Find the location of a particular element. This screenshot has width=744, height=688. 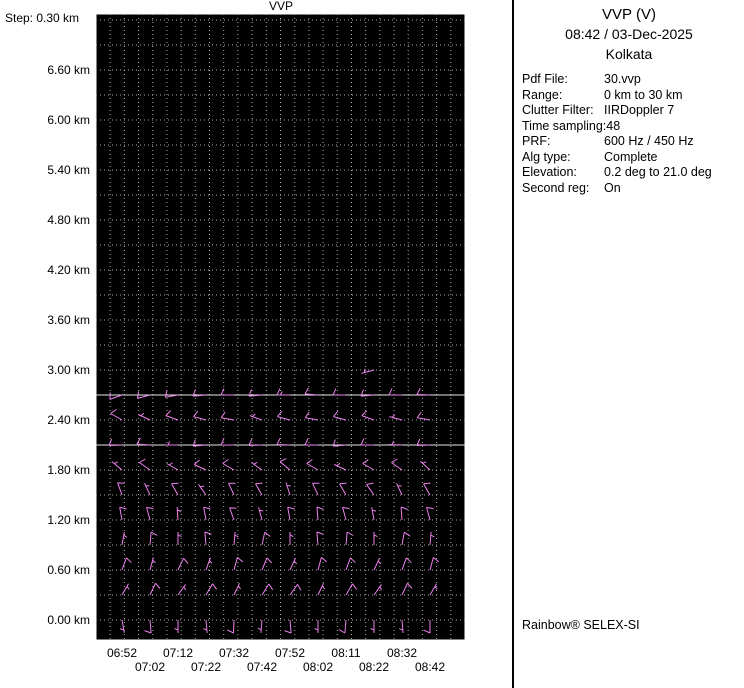

x-axis-label: 06:52 is located at coordinates (122, 653).